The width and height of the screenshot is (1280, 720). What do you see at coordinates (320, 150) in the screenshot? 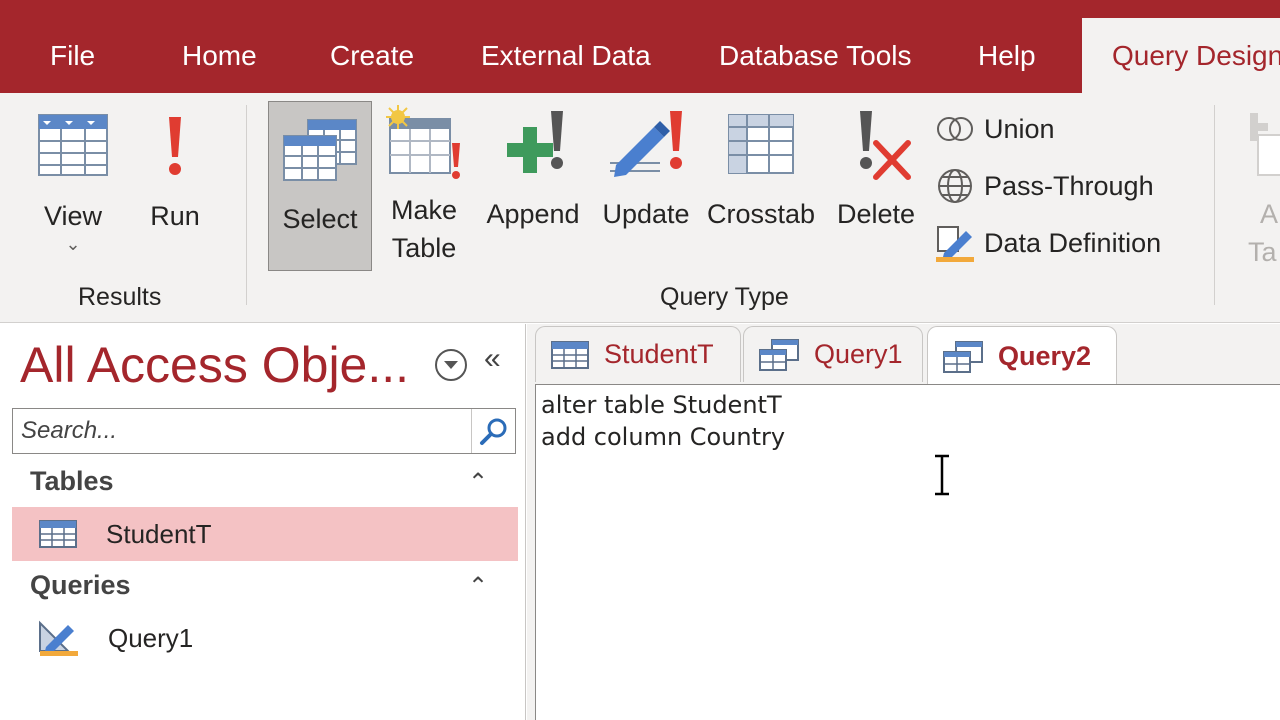
I see `select-query-icon` at bounding box center [320, 150].